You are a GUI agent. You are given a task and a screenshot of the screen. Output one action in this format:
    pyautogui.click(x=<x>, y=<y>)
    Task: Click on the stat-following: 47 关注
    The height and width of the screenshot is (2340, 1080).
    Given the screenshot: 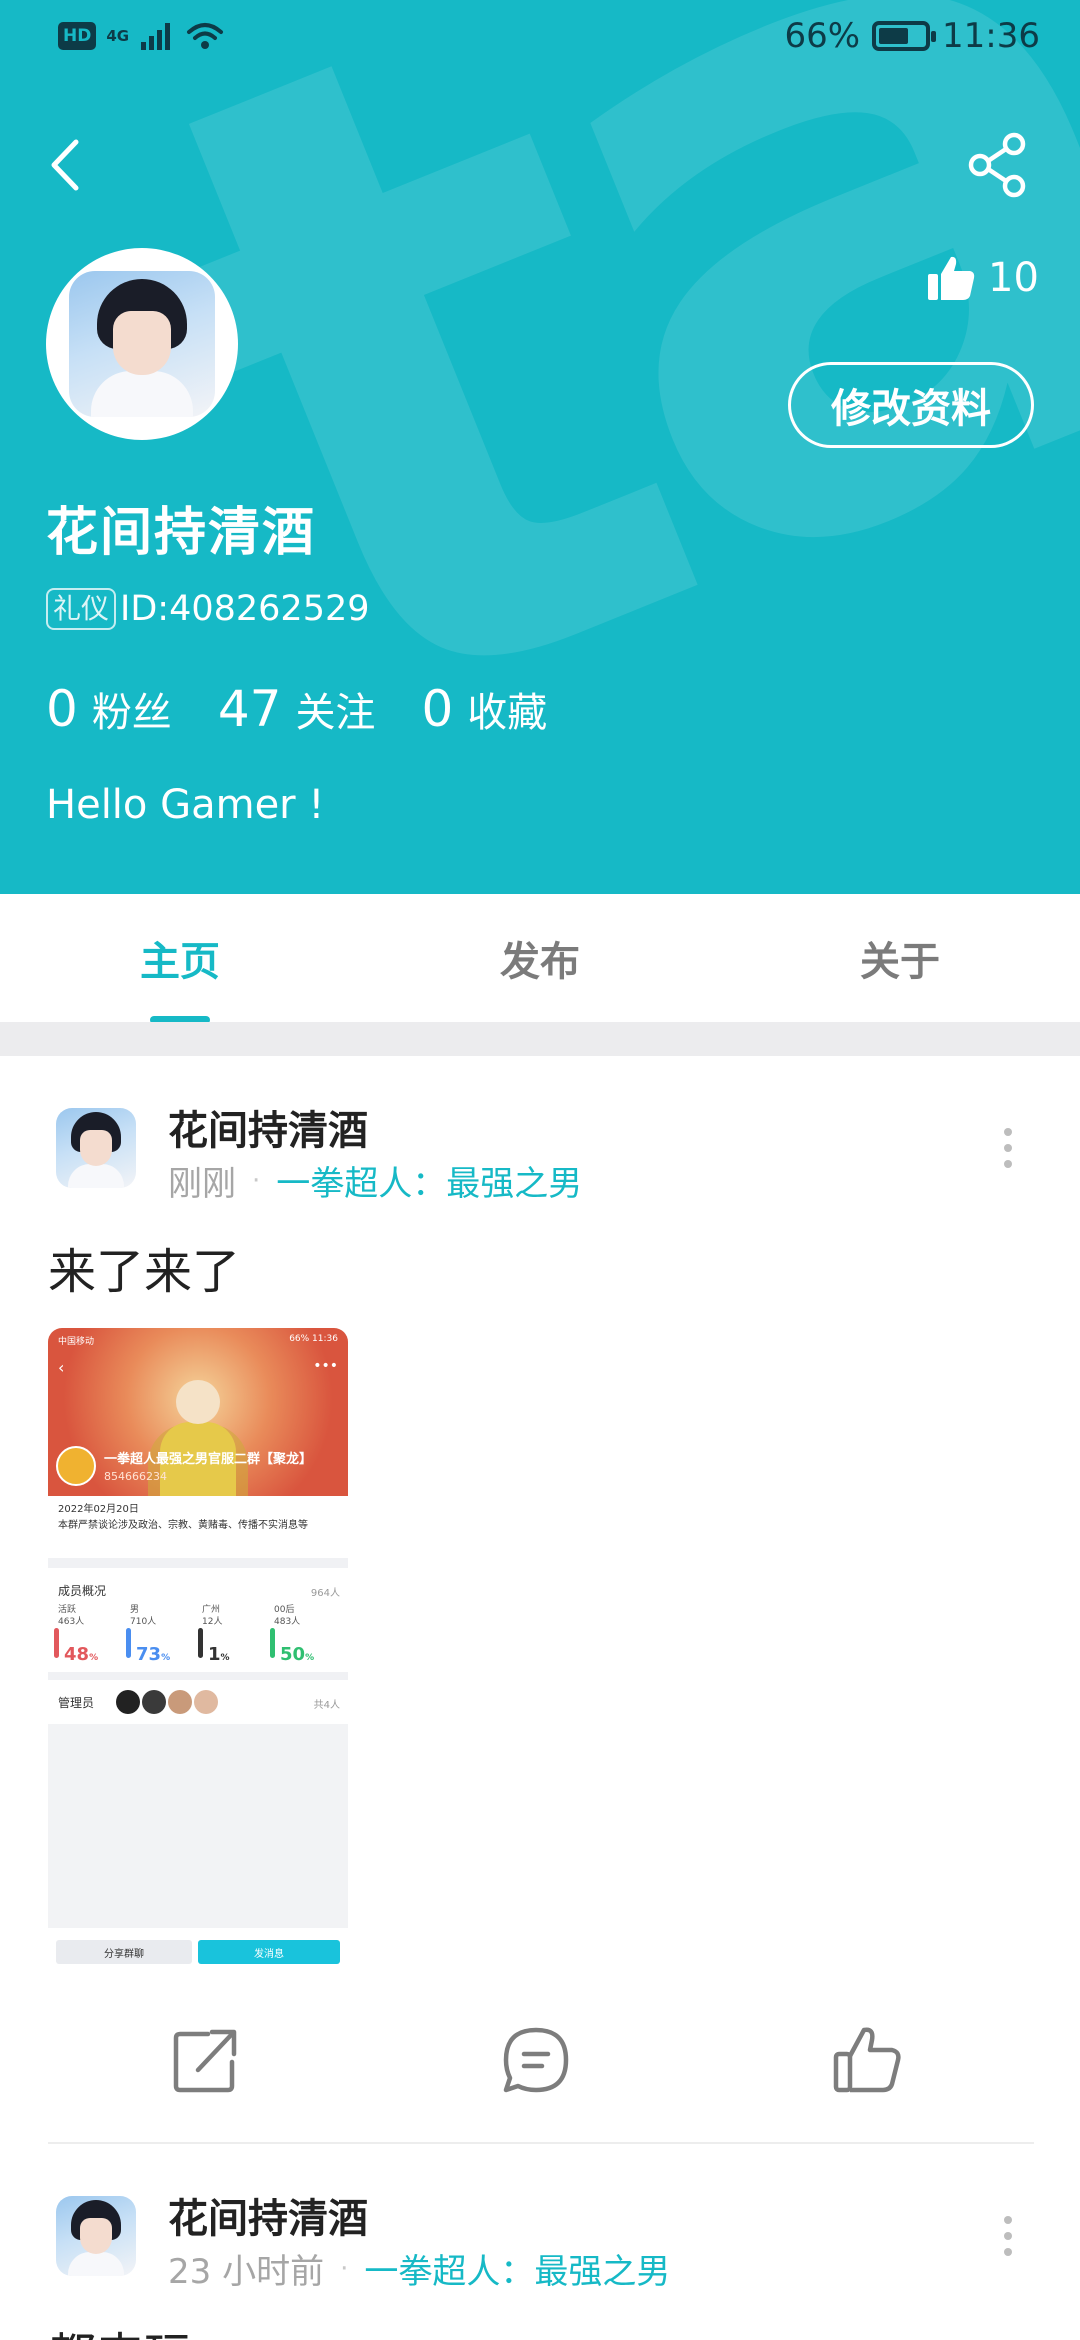 What is the action you would take?
    pyautogui.click(x=297, y=709)
    